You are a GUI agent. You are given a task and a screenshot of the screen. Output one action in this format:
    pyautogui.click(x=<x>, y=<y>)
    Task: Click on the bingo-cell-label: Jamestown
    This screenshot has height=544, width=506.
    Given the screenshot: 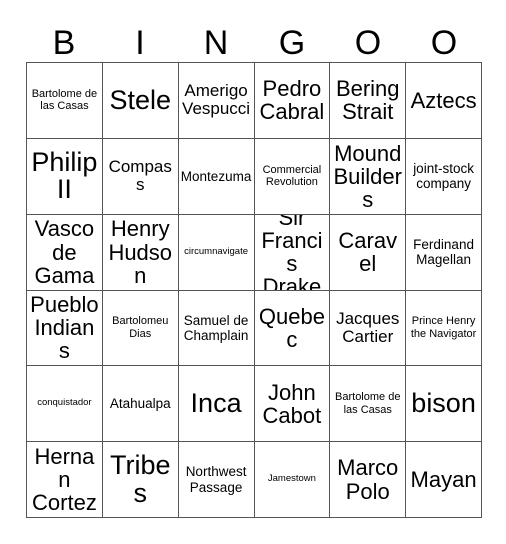 What is the action you would take?
    pyautogui.click(x=291, y=479)
    